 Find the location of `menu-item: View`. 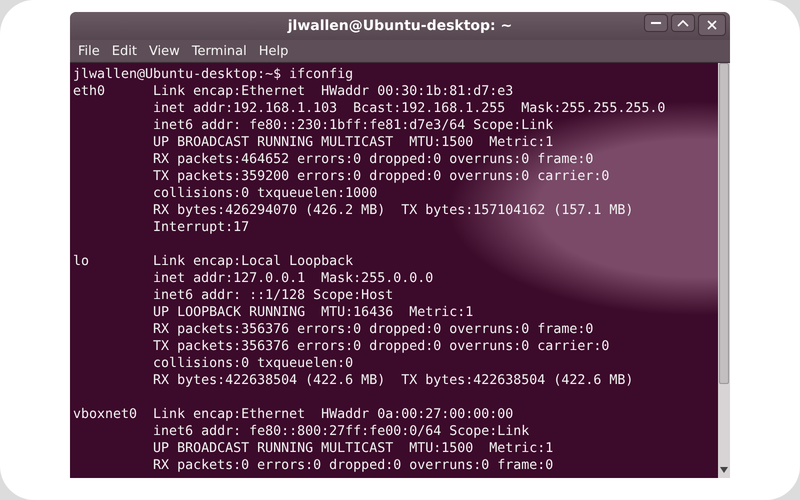

menu-item: View is located at coordinates (164, 51).